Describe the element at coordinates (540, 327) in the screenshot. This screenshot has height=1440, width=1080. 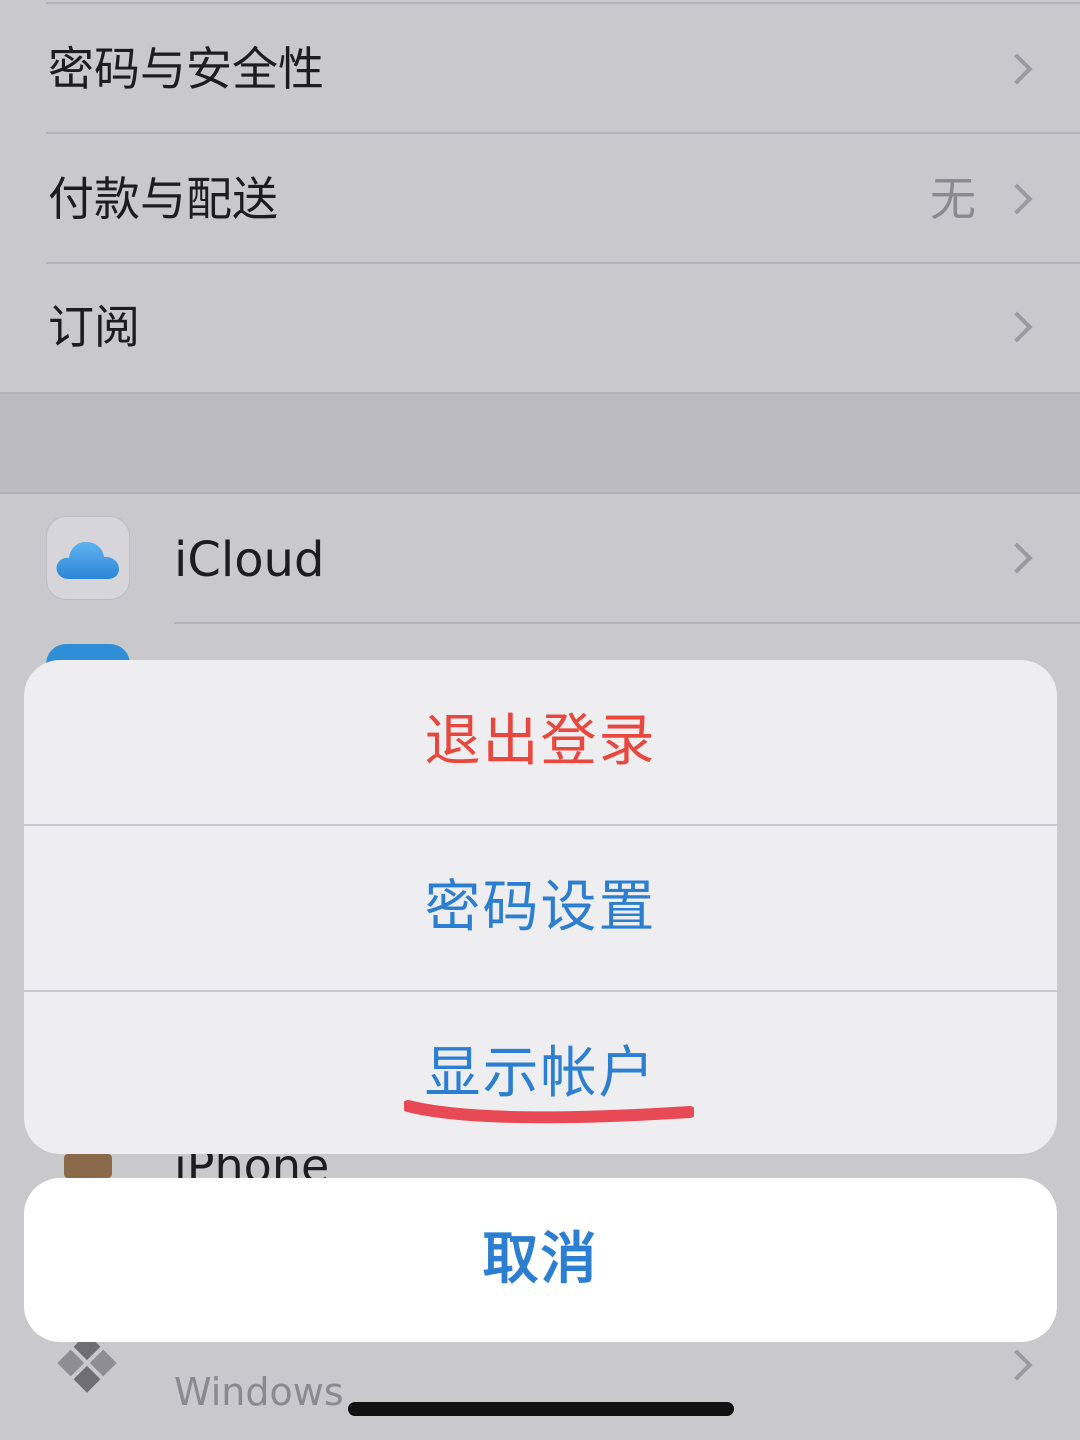
I see `row-subscriptions: 订阅` at that location.